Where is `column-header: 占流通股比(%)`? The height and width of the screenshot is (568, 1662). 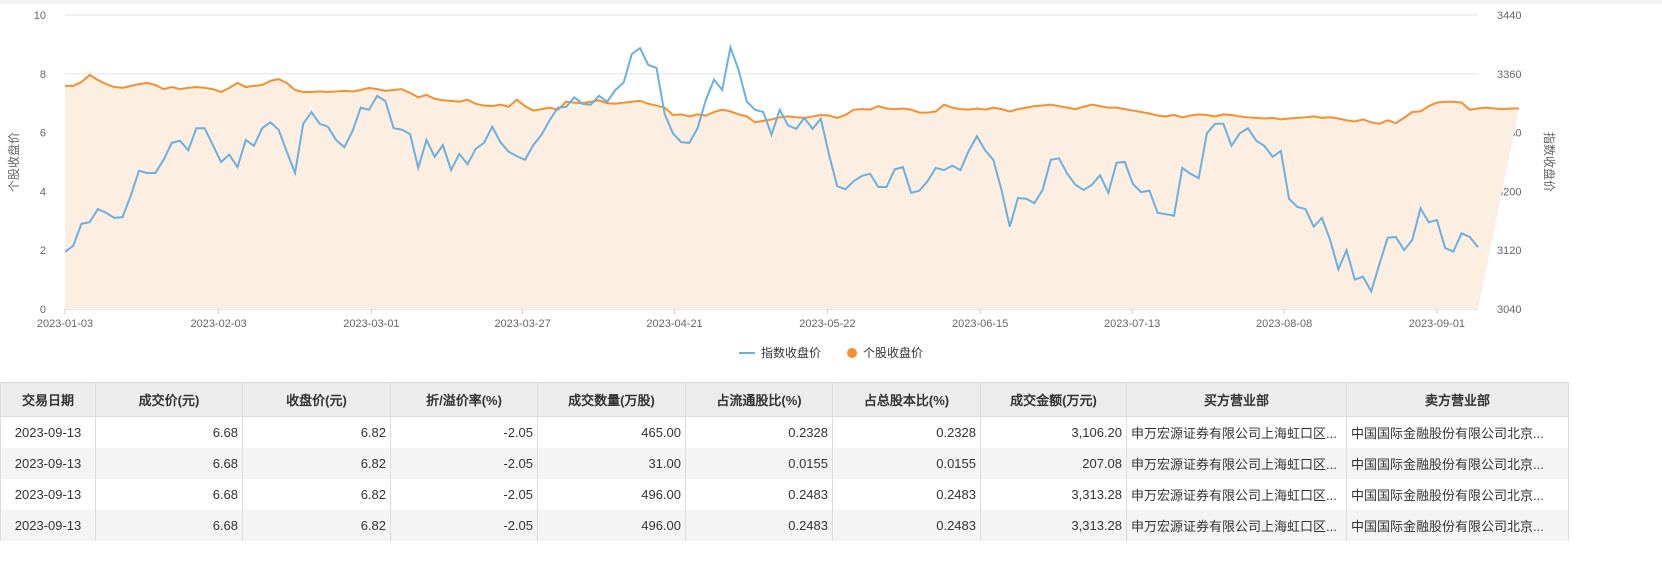 column-header: 占流通股比(%) is located at coordinates (759, 399).